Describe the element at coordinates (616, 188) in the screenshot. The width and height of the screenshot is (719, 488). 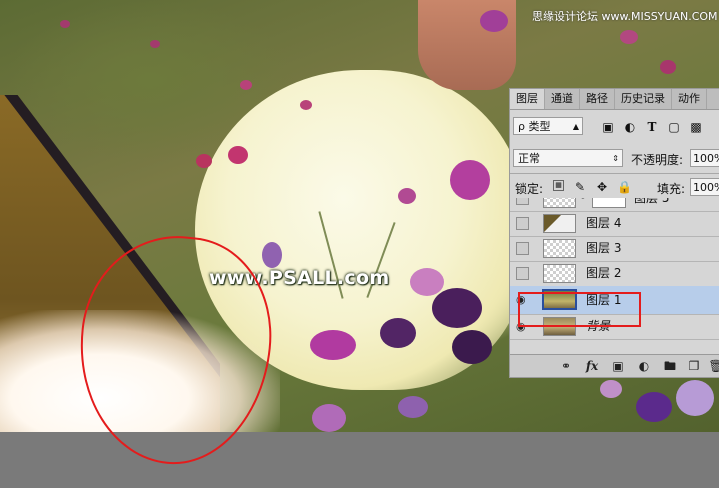
I see `lock-row: 锁定: ▦ ✎ ✥ 🔒 填充: 100%` at that location.